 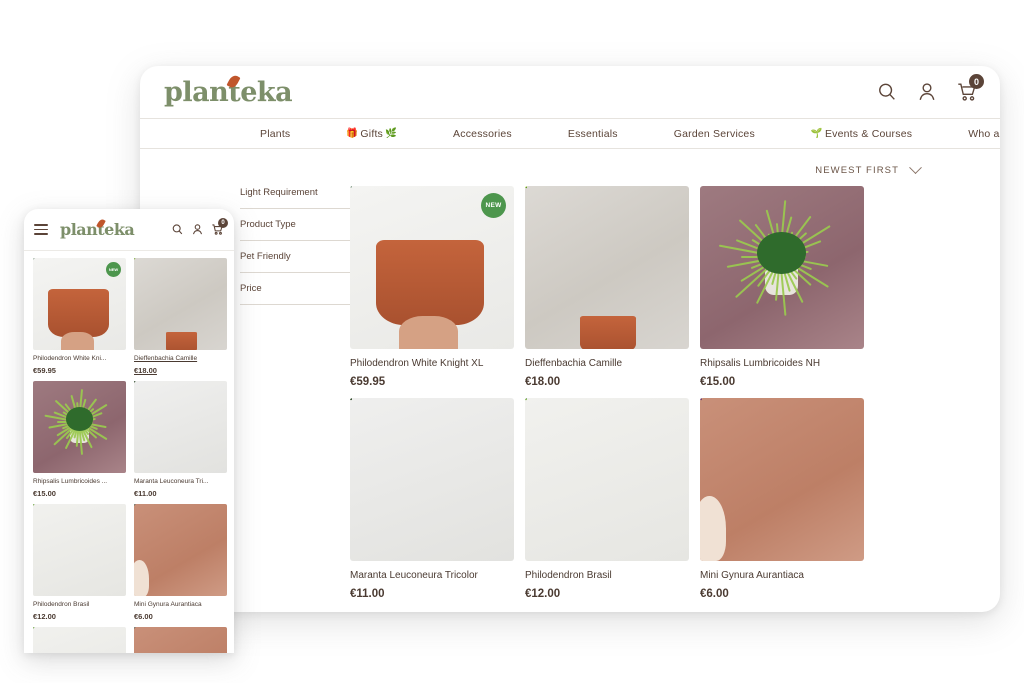 I want to click on product-card: NEW Philodendron White Kni... €59.95, so click(x=79, y=316).